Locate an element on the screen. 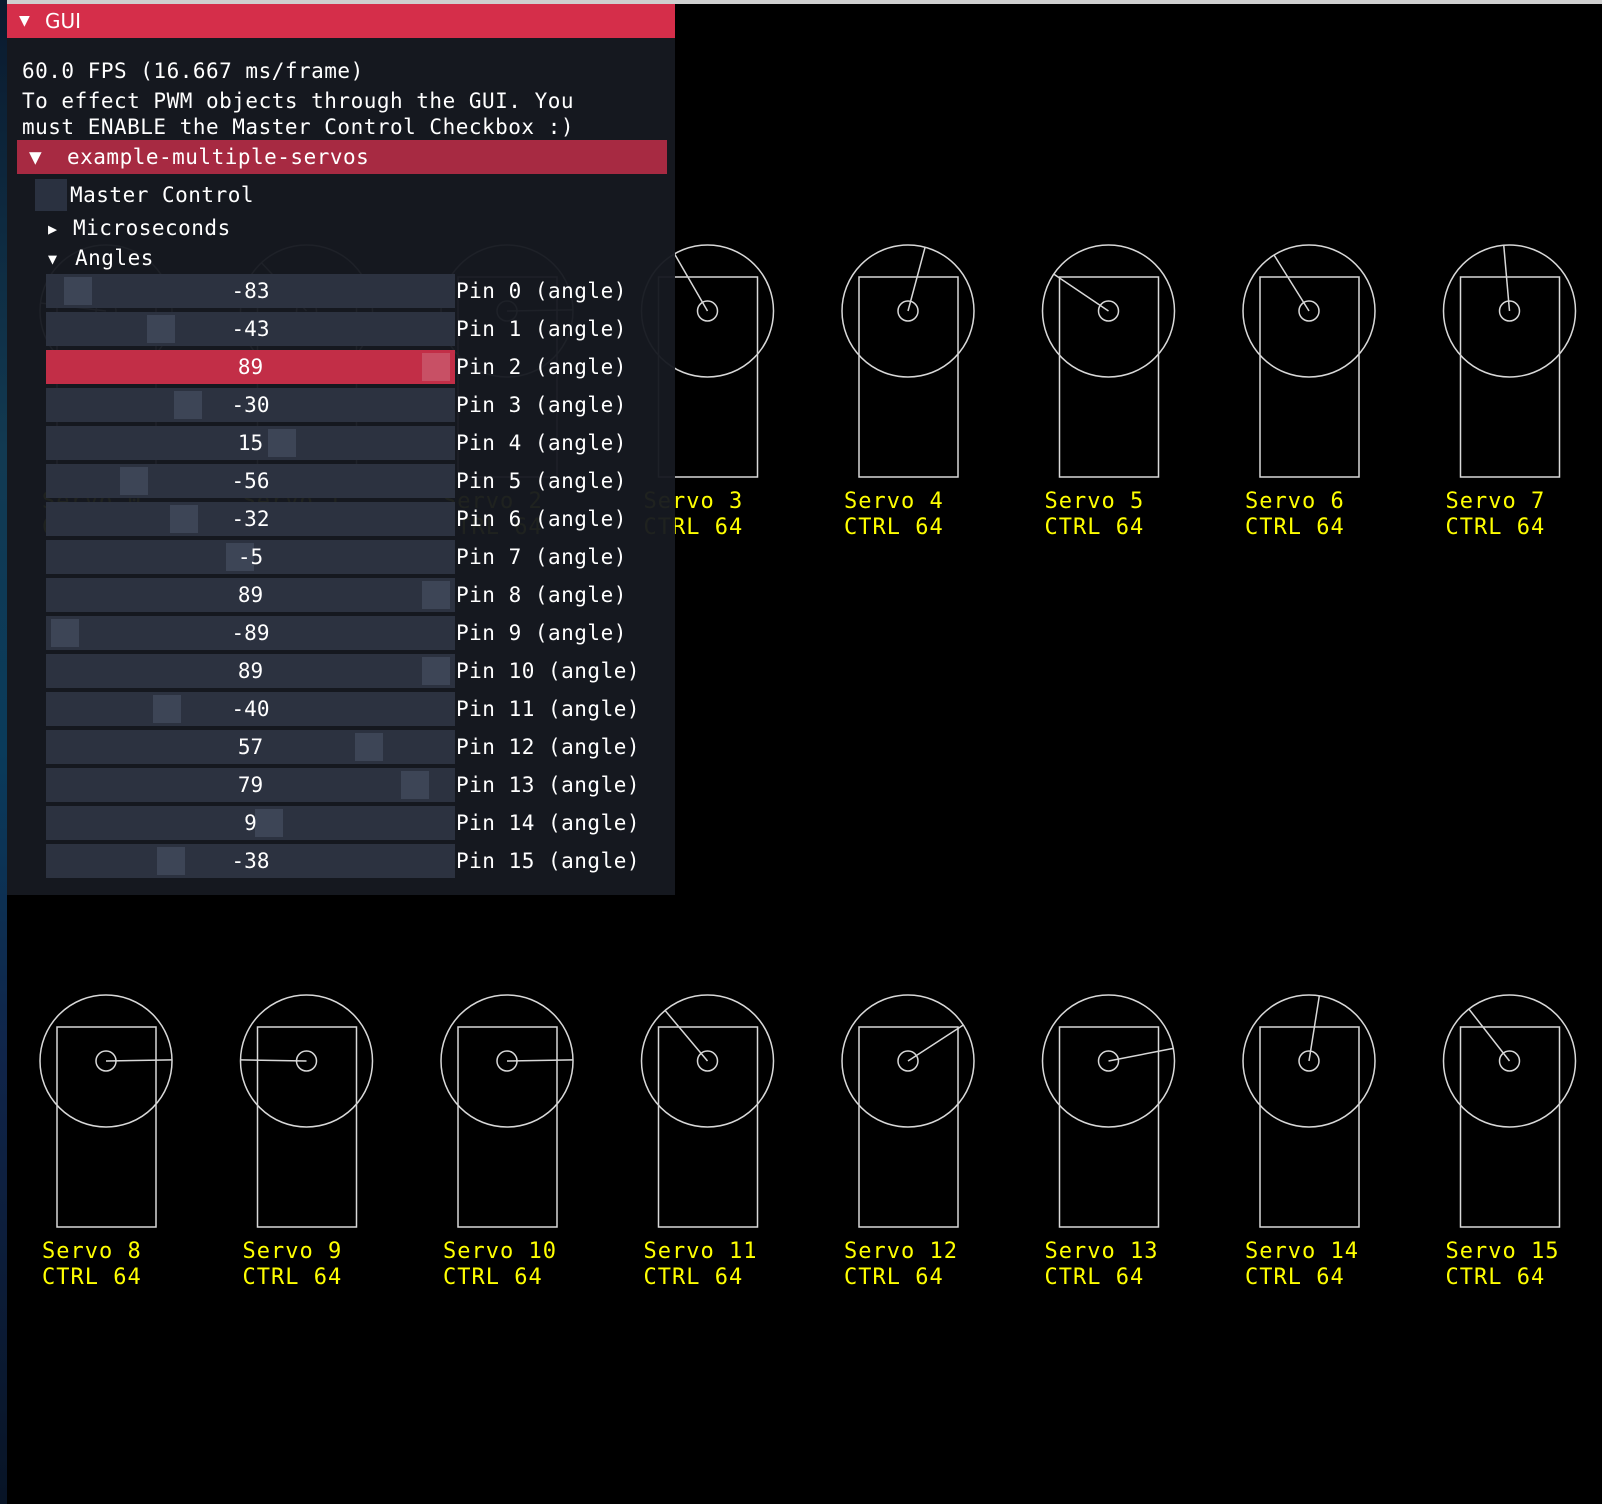  servo-name-label: Servo 7 is located at coordinates (1495, 501).